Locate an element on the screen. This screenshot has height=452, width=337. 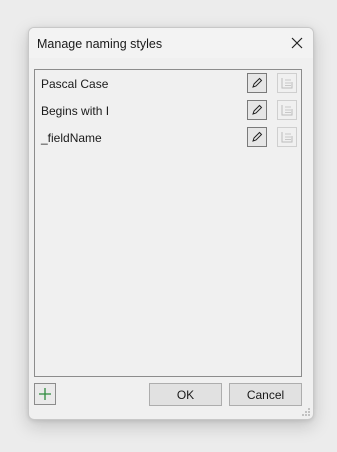
plus-icon is located at coordinates (45, 394).